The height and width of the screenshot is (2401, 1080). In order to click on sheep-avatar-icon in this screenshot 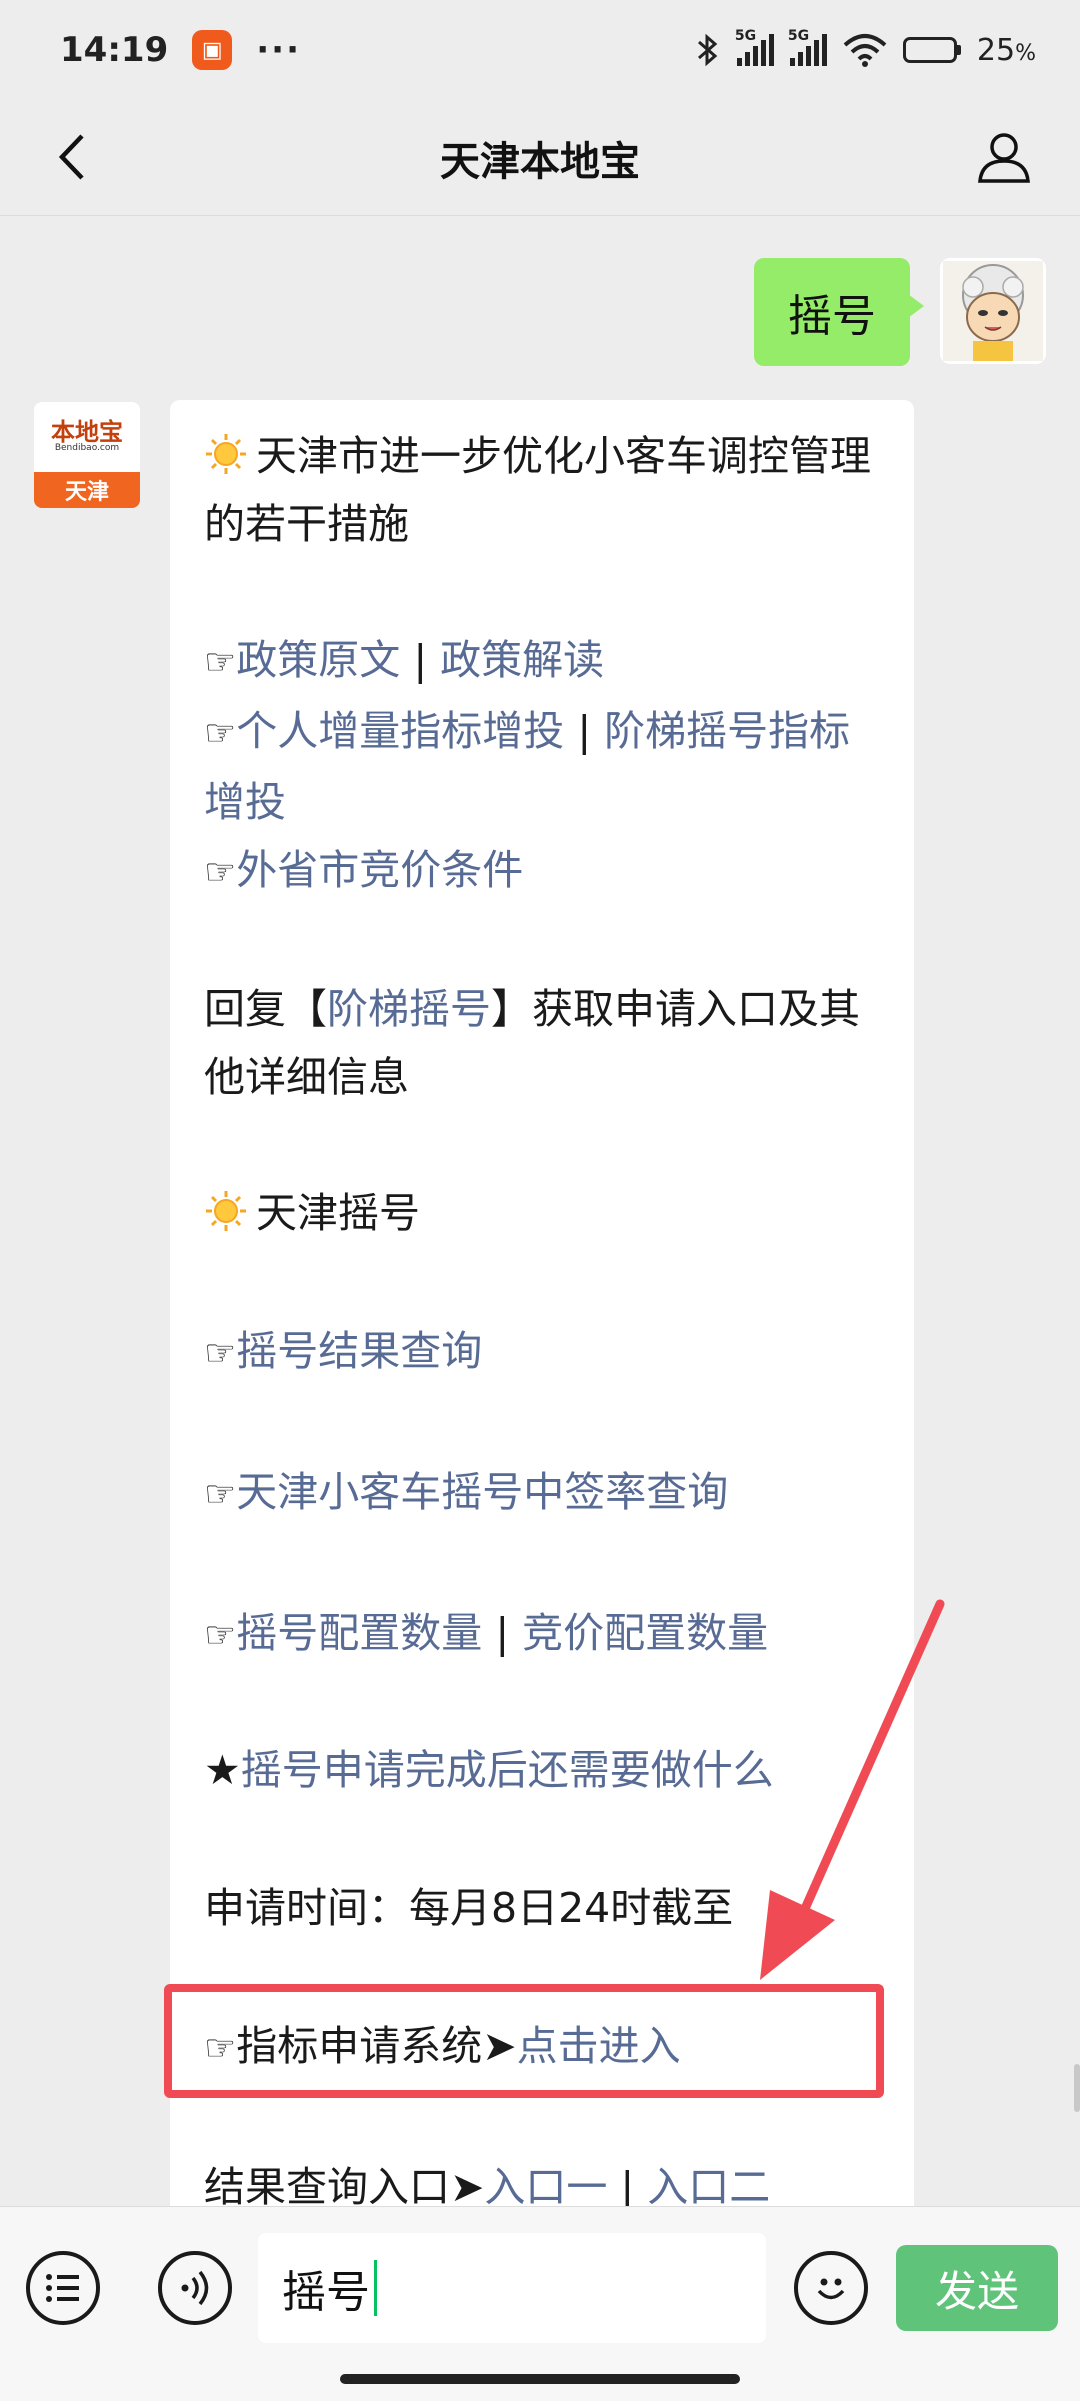, I will do `click(993, 311)`.